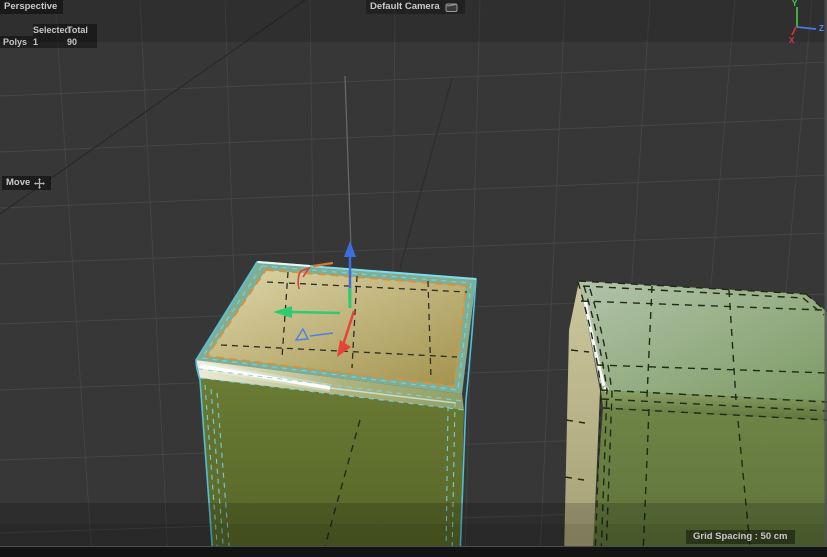 Image resolution: width=827 pixels, height=557 pixels. Describe the element at coordinates (52, 30) in the screenshot. I see `stats-header-selected: Selected` at that location.